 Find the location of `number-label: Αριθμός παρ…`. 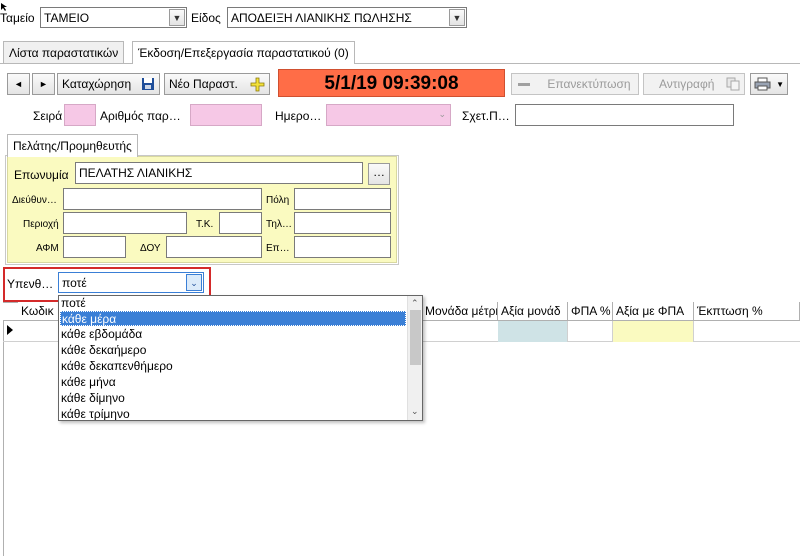

number-label: Αριθμός παρ… is located at coordinates (140, 116).